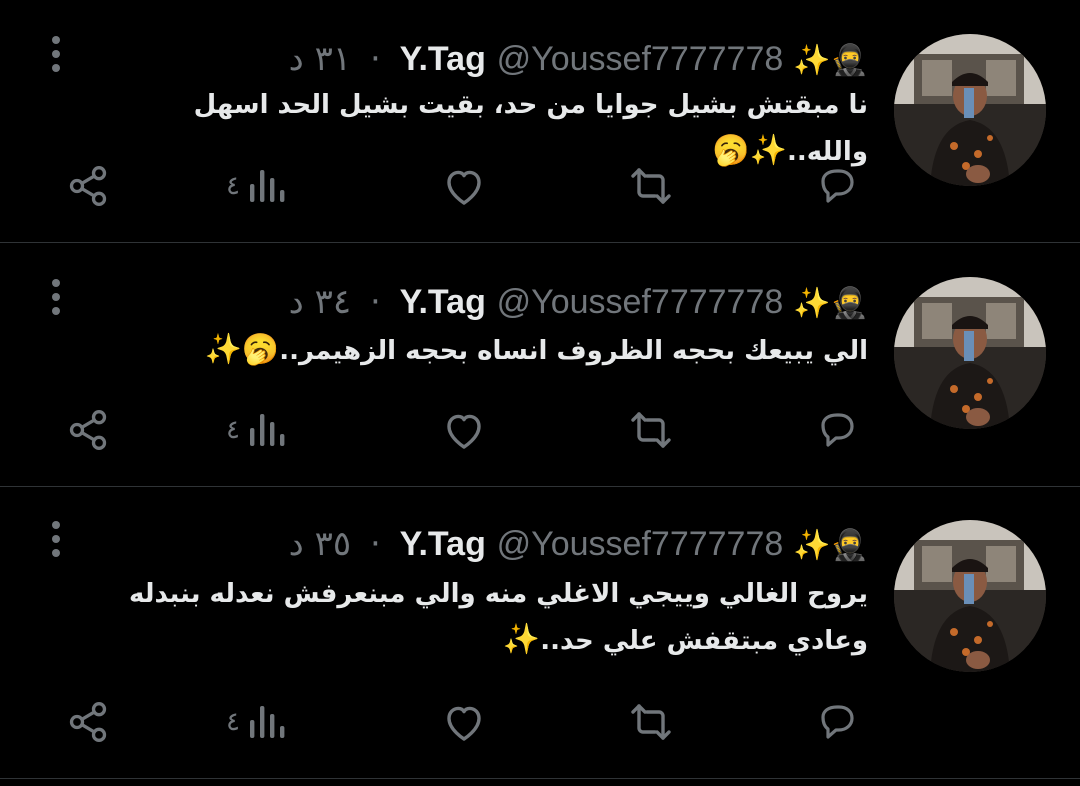 Image resolution: width=1080 pixels, height=786 pixels. I want to click on tweet-header: 🥷✨ Y.Tag @Youssef7777778 · ٣٤ د, so click(578, 303).